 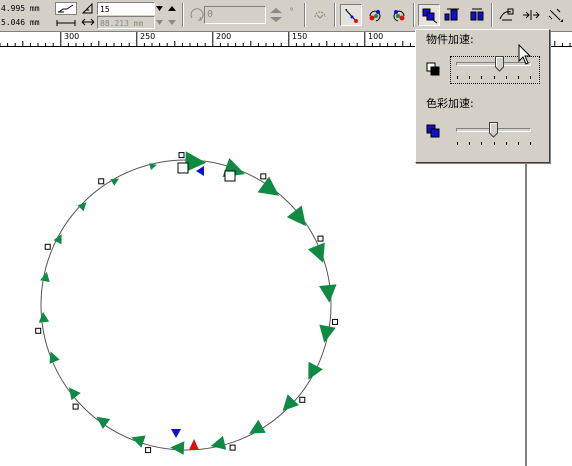 I want to click on loop-blend-icon, so click(x=320, y=15).